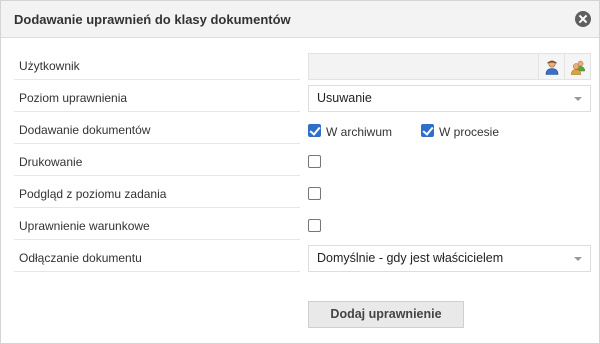 The width and height of the screenshot is (600, 344). Describe the element at coordinates (449, 98) in the screenshot. I see `permission-level-select: Usuwanie` at that location.